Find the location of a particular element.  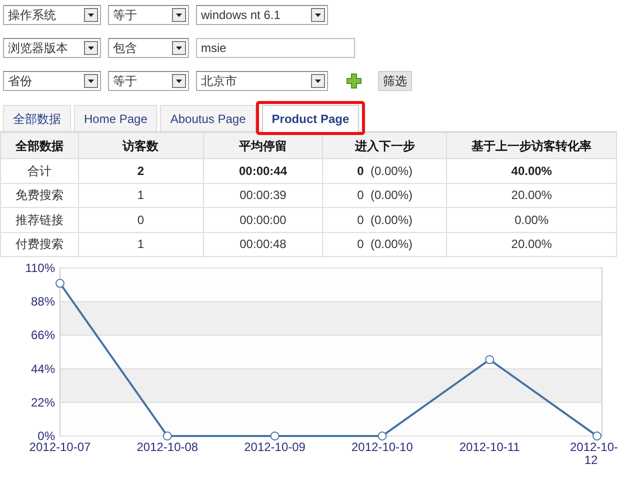

x-axis-label: 2012-10-09 is located at coordinates (275, 447).